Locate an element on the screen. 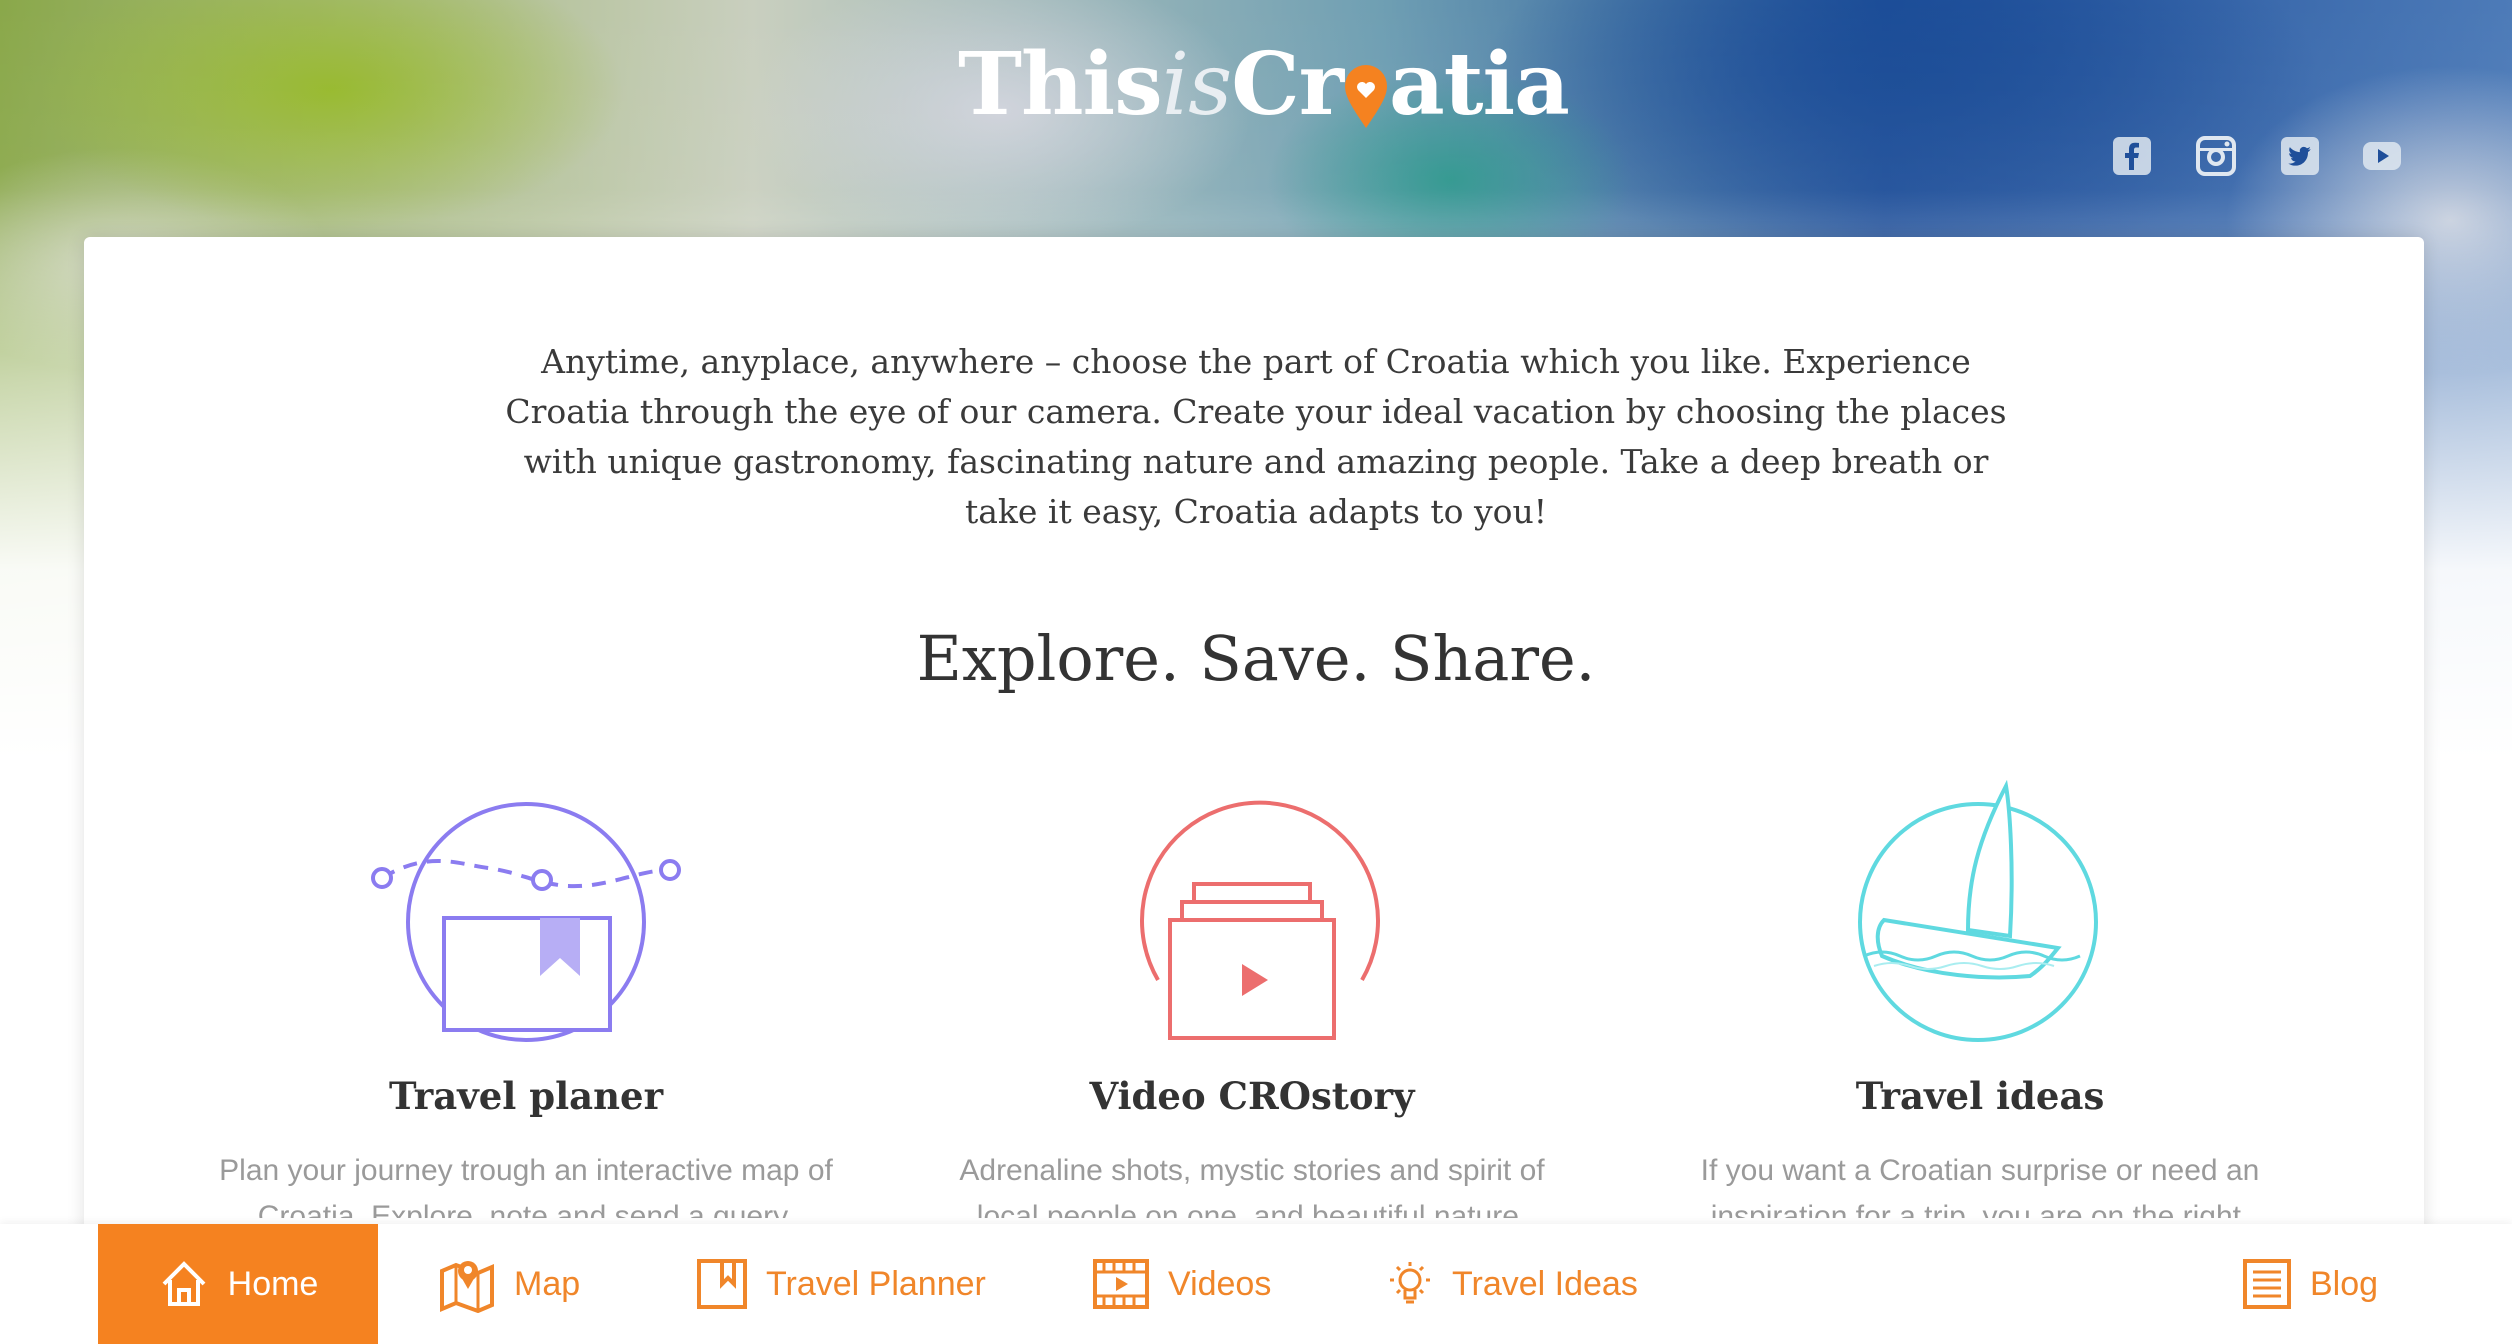  twitter-icon is located at coordinates (2300, 156).